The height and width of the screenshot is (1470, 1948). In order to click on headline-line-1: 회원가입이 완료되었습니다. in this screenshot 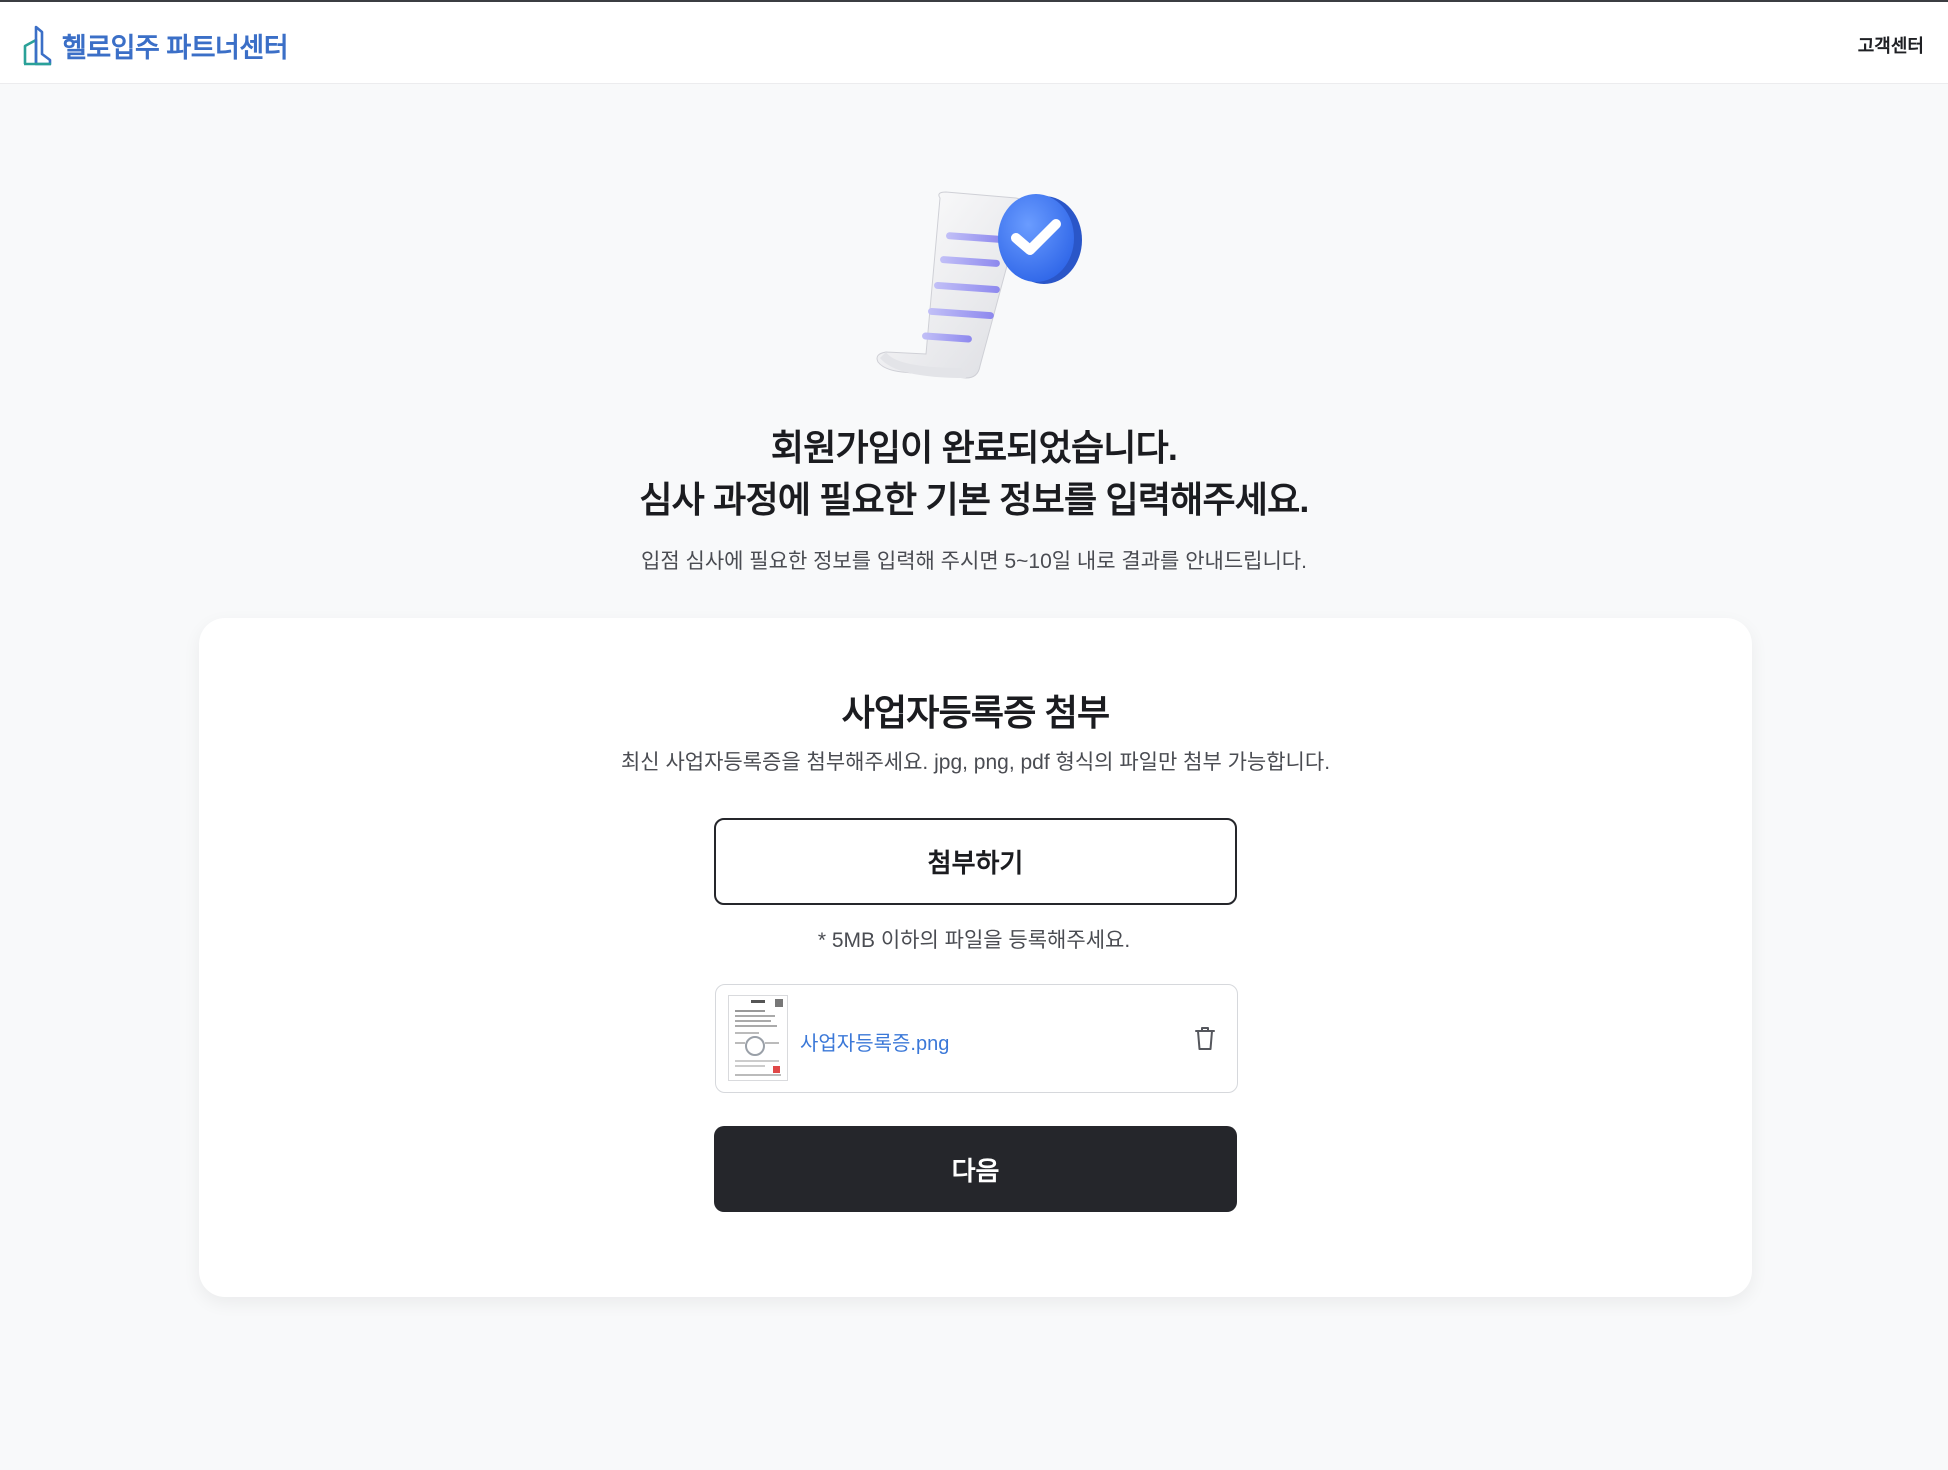, I will do `click(974, 447)`.